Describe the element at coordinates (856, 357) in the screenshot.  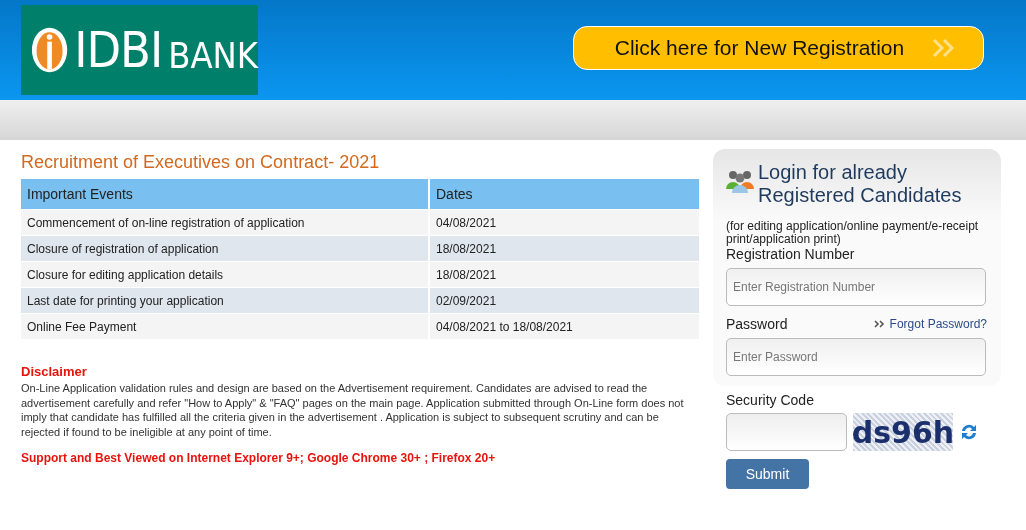
I see `password-field: Enter Password` at that location.